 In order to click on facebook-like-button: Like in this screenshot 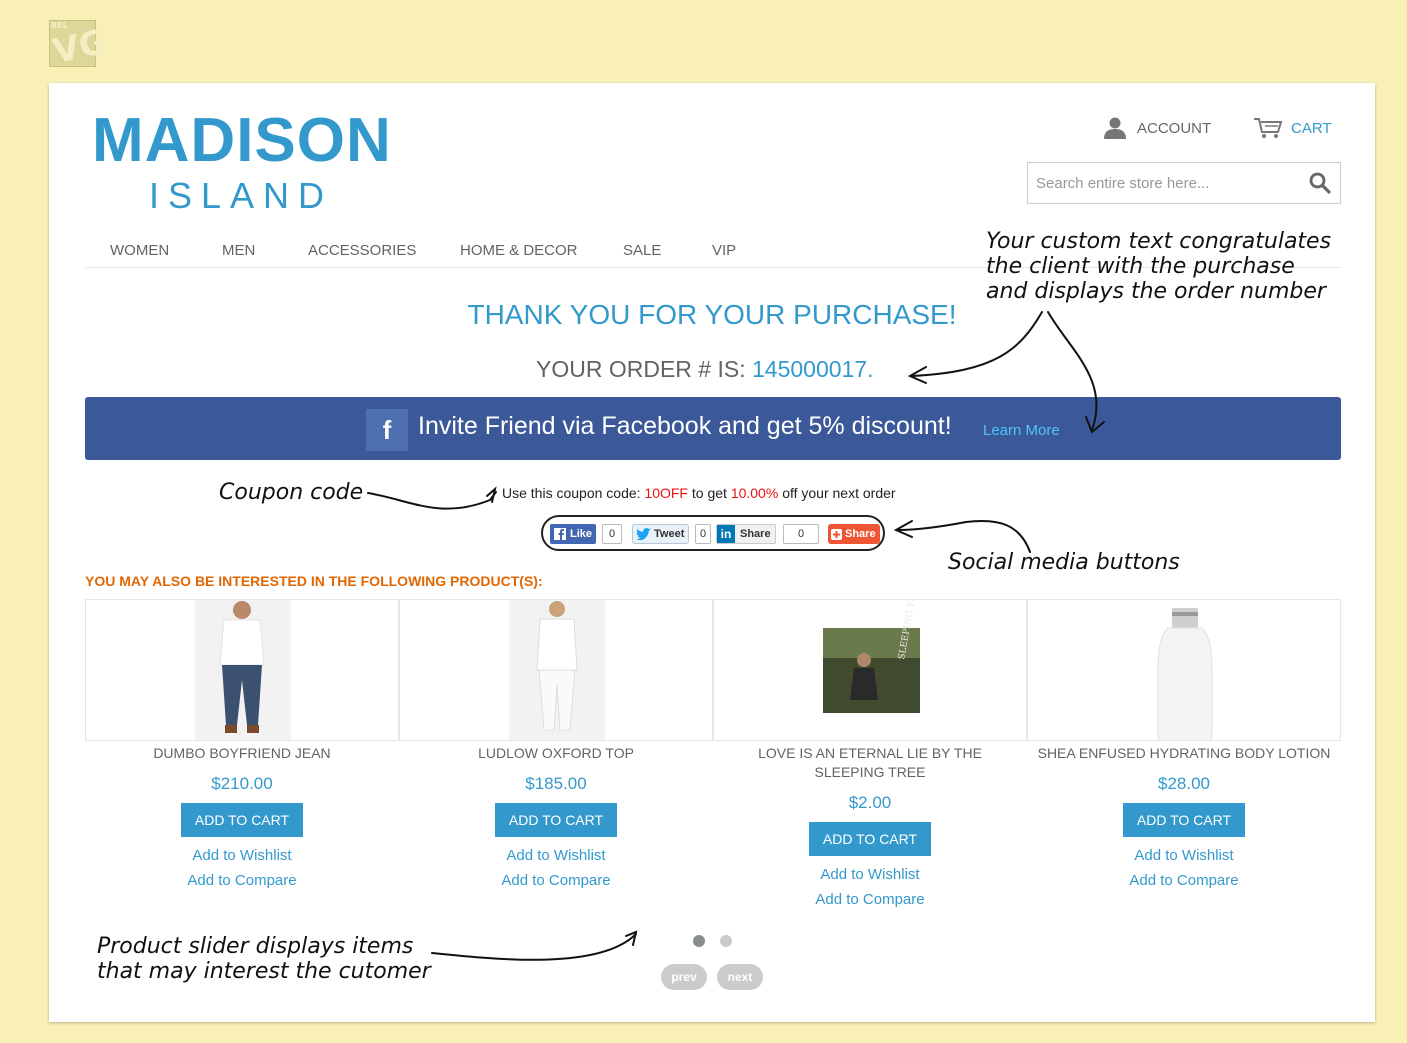, I will do `click(573, 534)`.